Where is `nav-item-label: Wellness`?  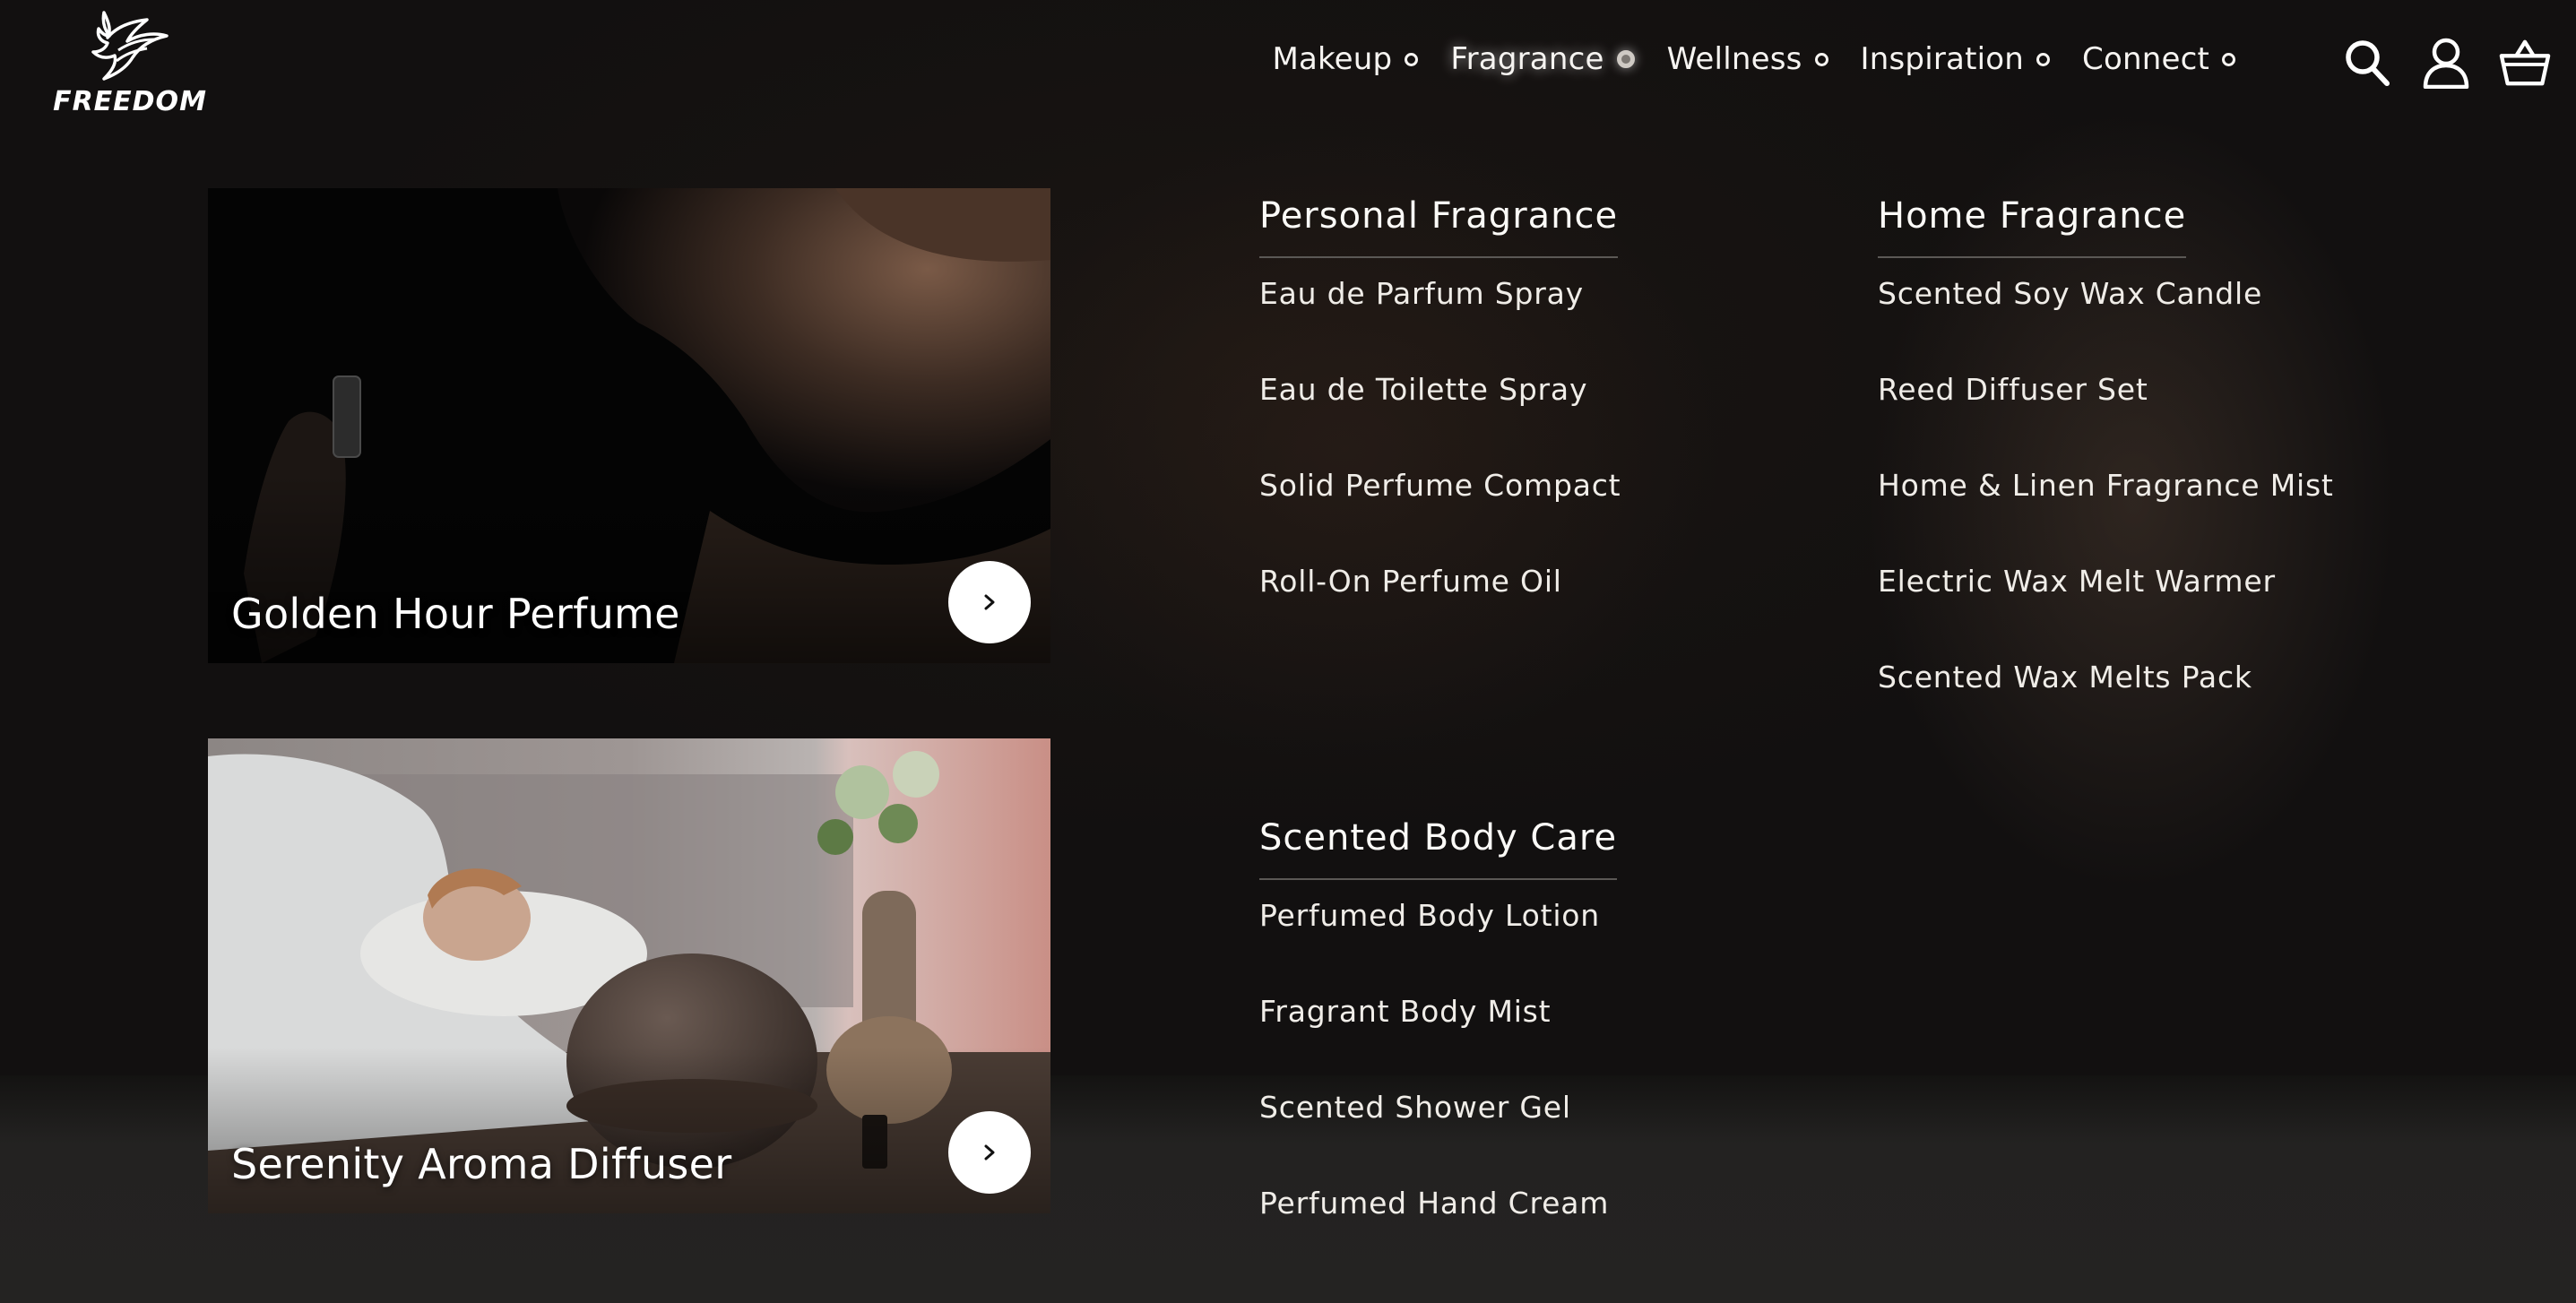 nav-item-label: Wellness is located at coordinates (1734, 59).